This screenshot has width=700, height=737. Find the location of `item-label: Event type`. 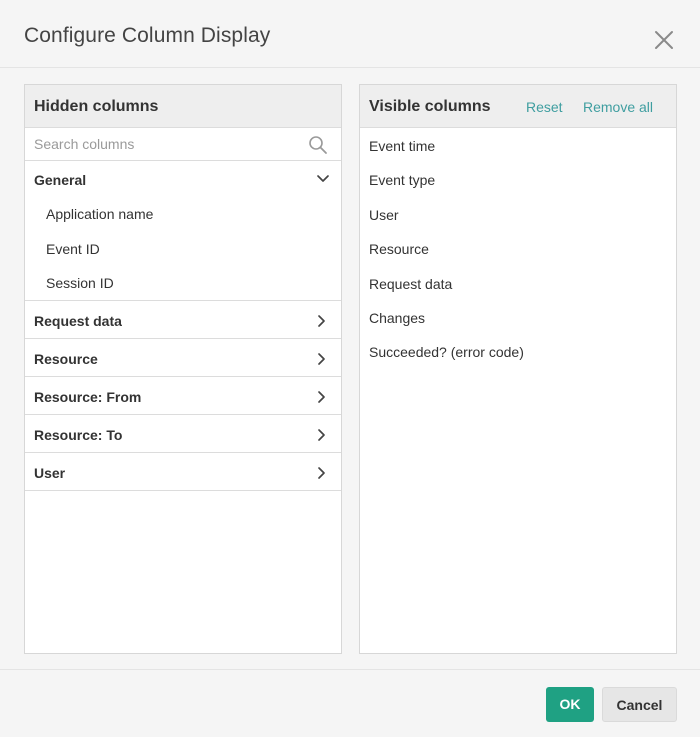

item-label: Event type is located at coordinates (402, 180).